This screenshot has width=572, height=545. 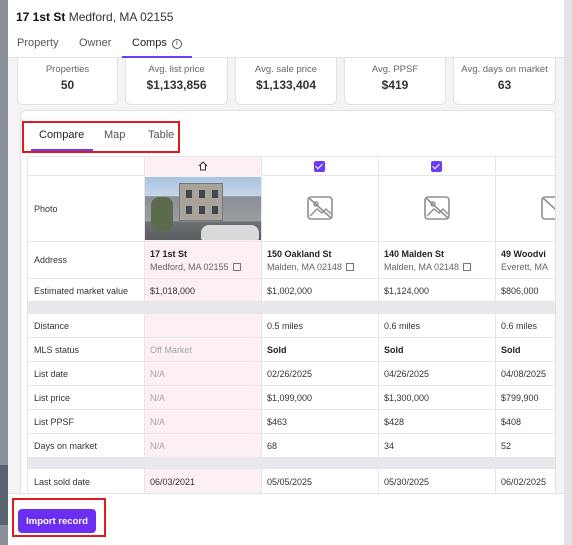 What do you see at coordinates (176, 44) in the screenshot?
I see `info-icon: i` at bounding box center [176, 44].